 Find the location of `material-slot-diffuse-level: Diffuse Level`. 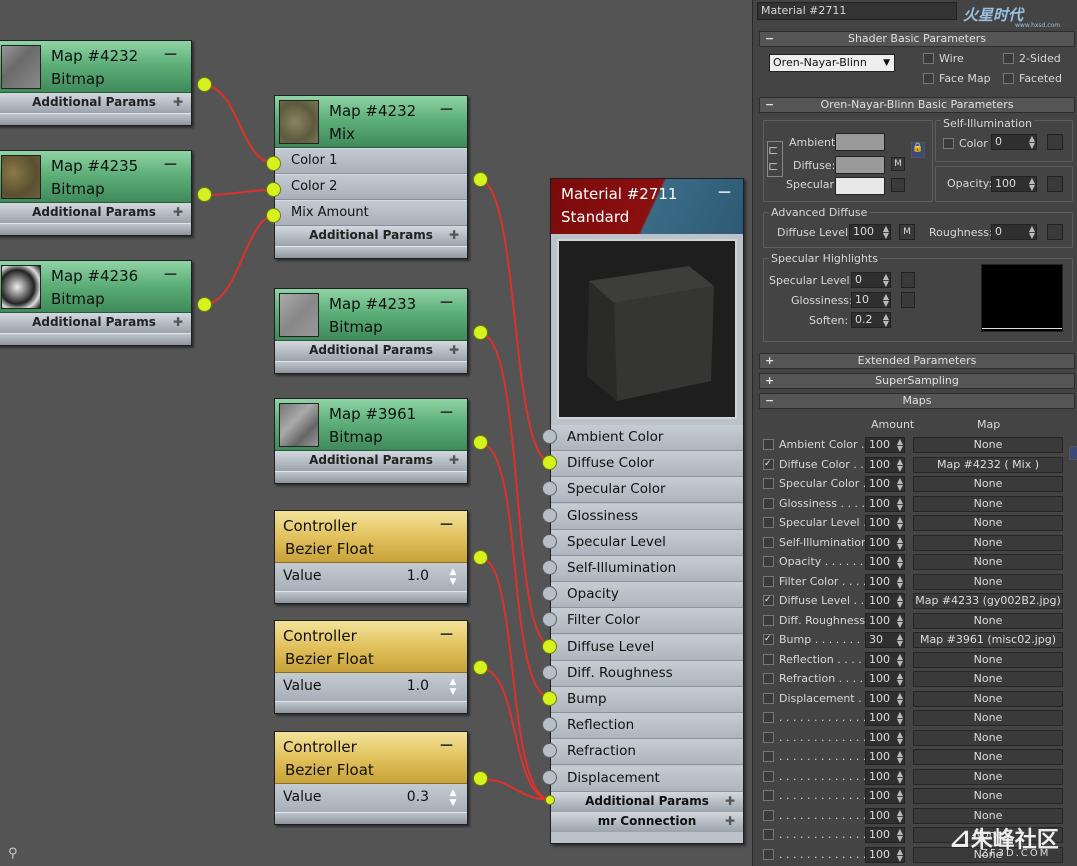

material-slot-diffuse-level: Diffuse Level is located at coordinates (647, 648).